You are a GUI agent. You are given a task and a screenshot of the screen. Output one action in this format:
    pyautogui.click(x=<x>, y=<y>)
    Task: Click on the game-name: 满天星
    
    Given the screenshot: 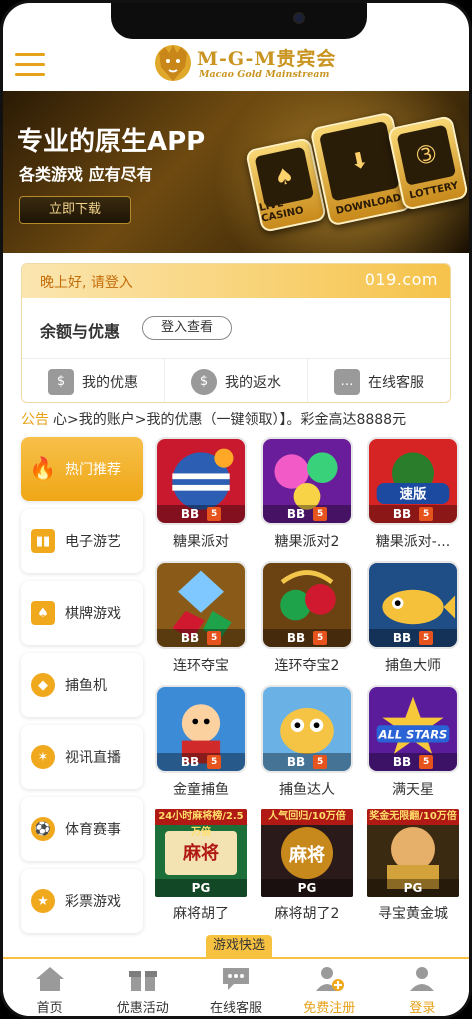 What is the action you would take?
    pyautogui.click(x=413, y=790)
    